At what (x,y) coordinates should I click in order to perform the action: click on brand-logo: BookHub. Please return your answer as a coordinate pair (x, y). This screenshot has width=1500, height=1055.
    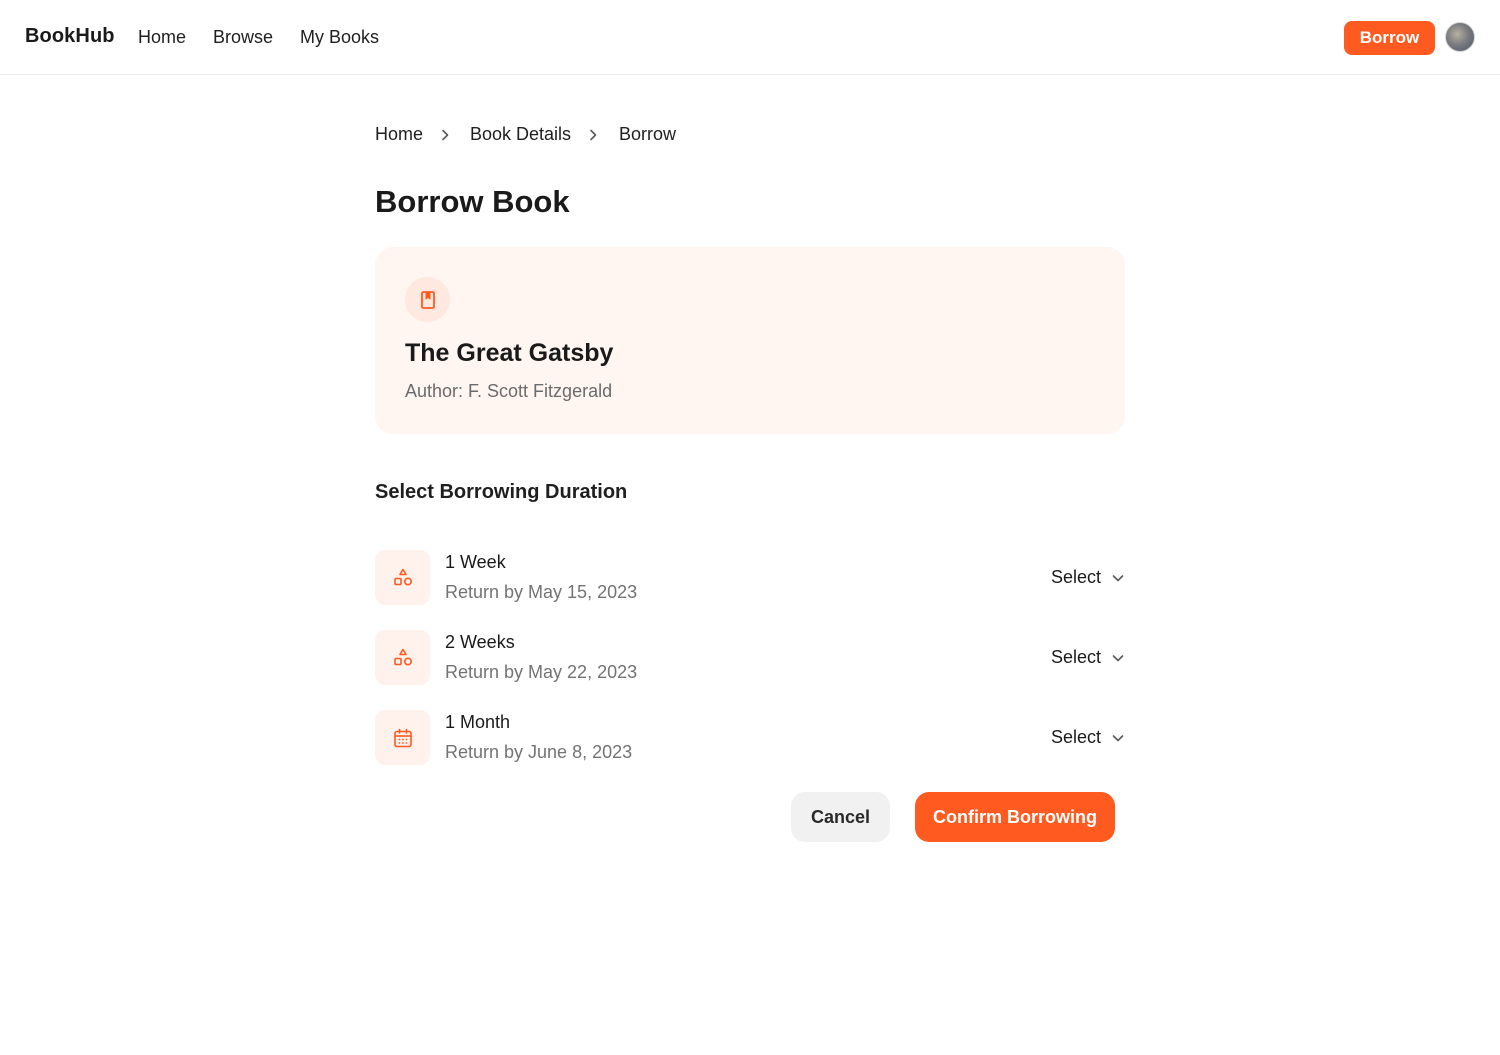
    Looking at the image, I should click on (70, 36).